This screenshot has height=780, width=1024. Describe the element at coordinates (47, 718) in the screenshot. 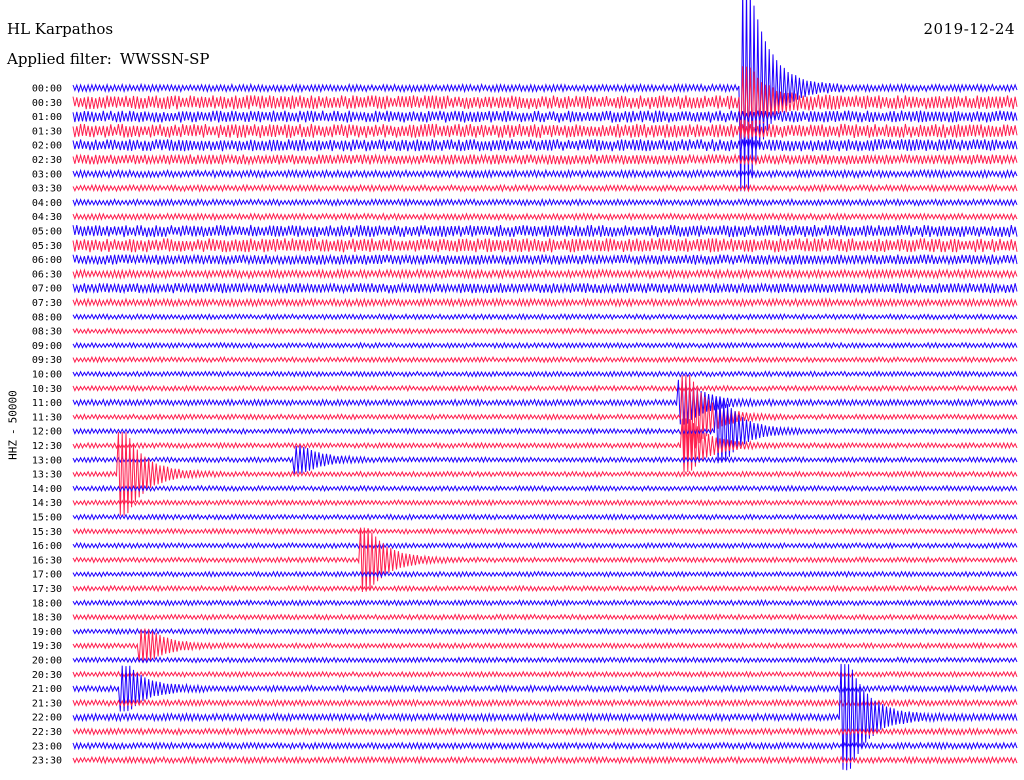

I see `row-time-label: 22:00` at that location.